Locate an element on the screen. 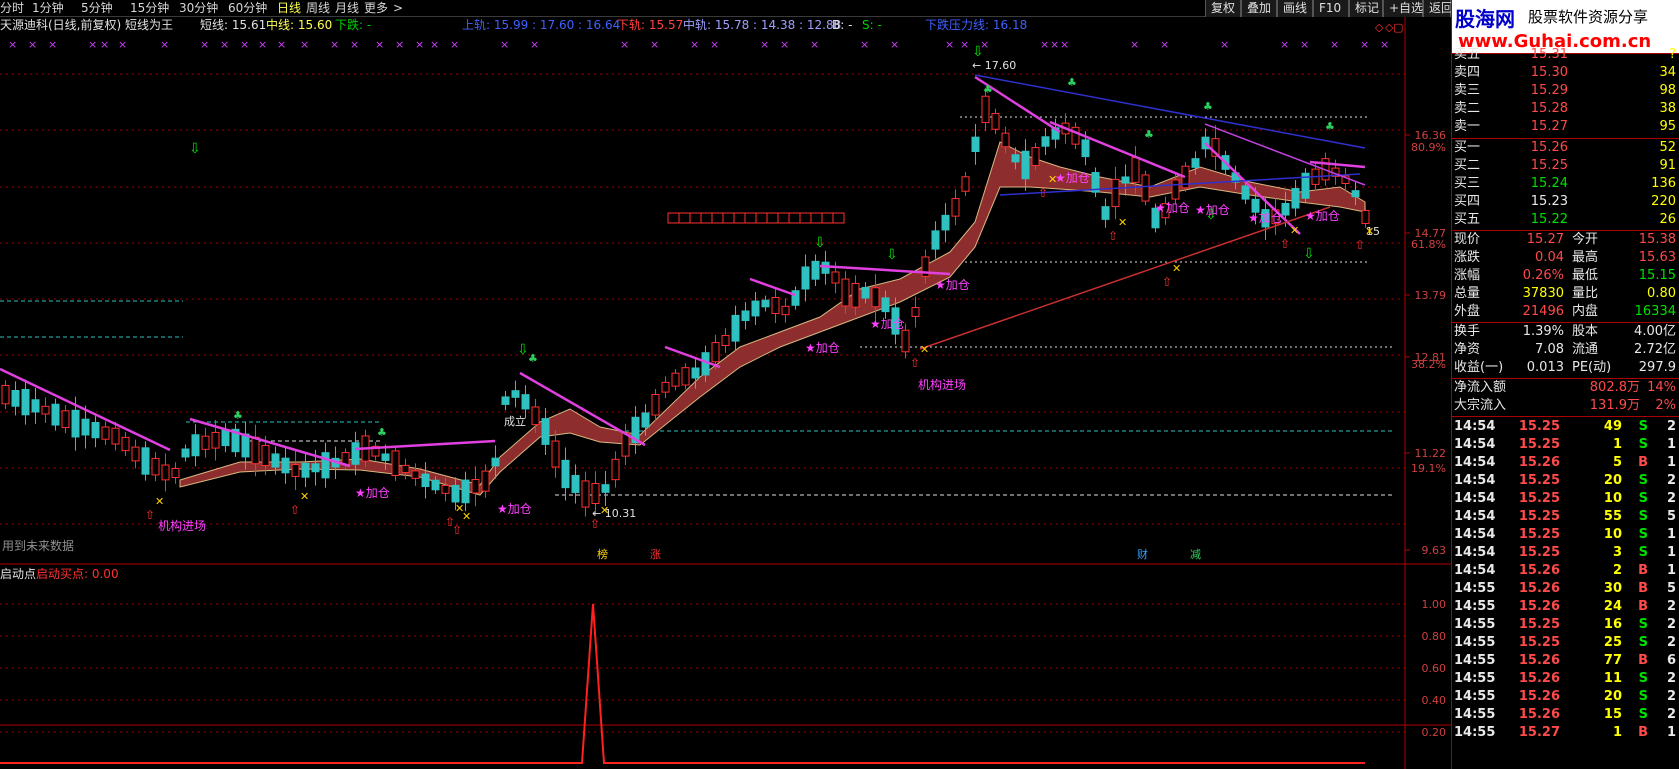  tick-row: 14:54 15.25 3 S 1 is located at coordinates (1565, 553).